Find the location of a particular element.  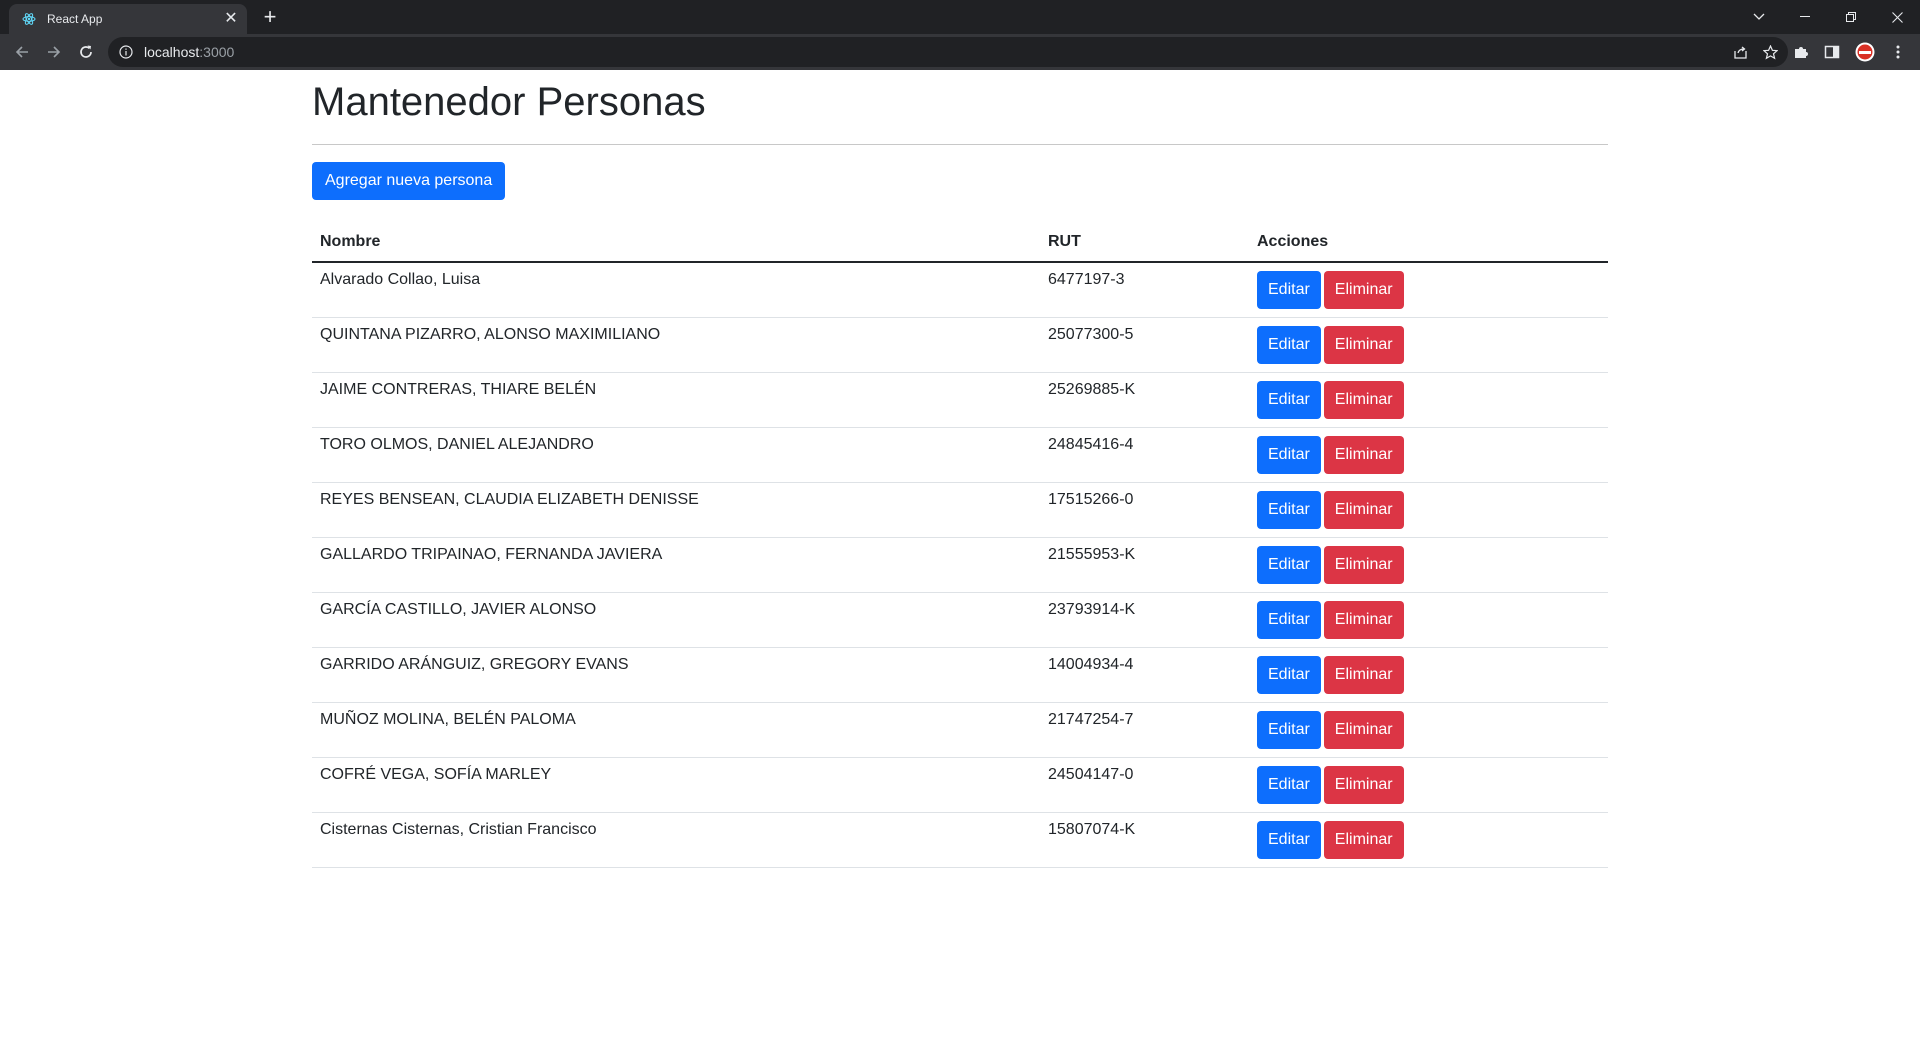

site-info-icon is located at coordinates (126, 52).